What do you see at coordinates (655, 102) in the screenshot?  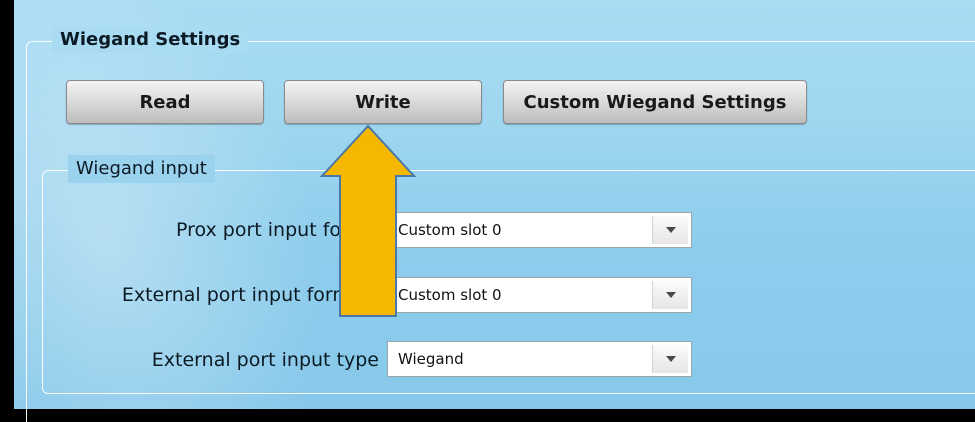 I see `custom-wiegand-settings-button: Custom Wiegand Settings` at bounding box center [655, 102].